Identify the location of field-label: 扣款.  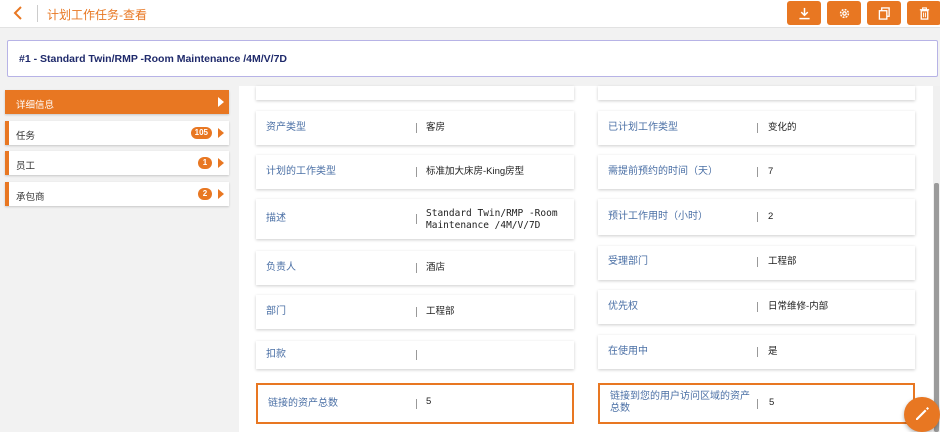
(276, 354).